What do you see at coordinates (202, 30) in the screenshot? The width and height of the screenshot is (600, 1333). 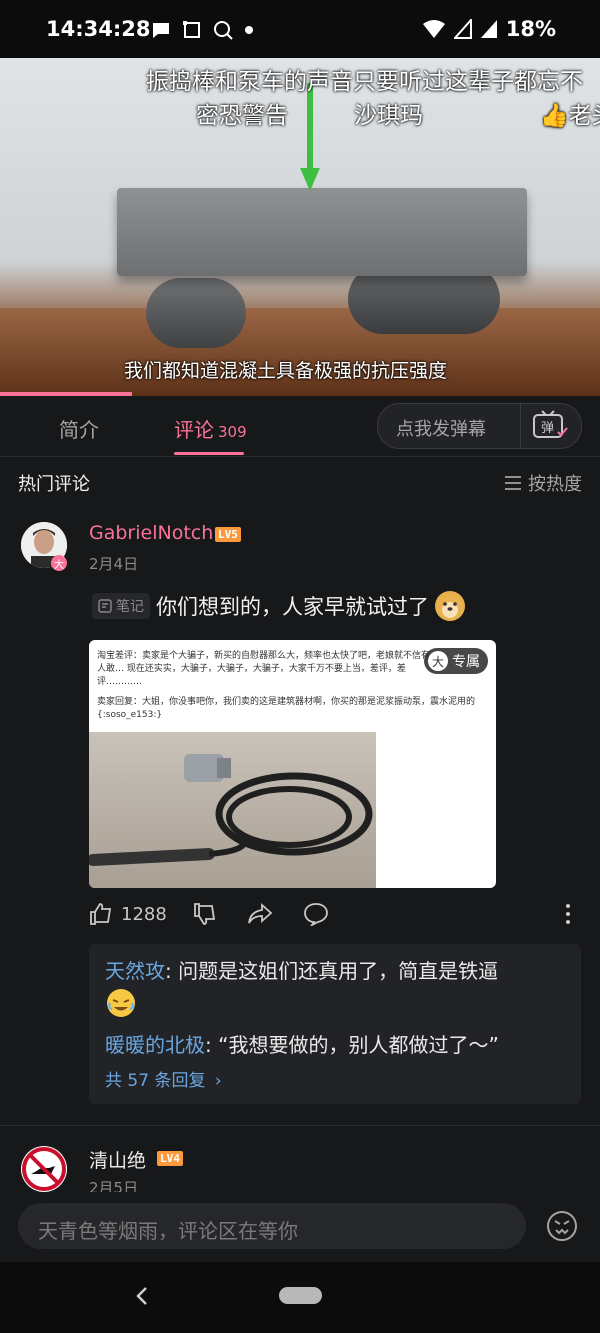 I see `notification-icons` at bounding box center [202, 30].